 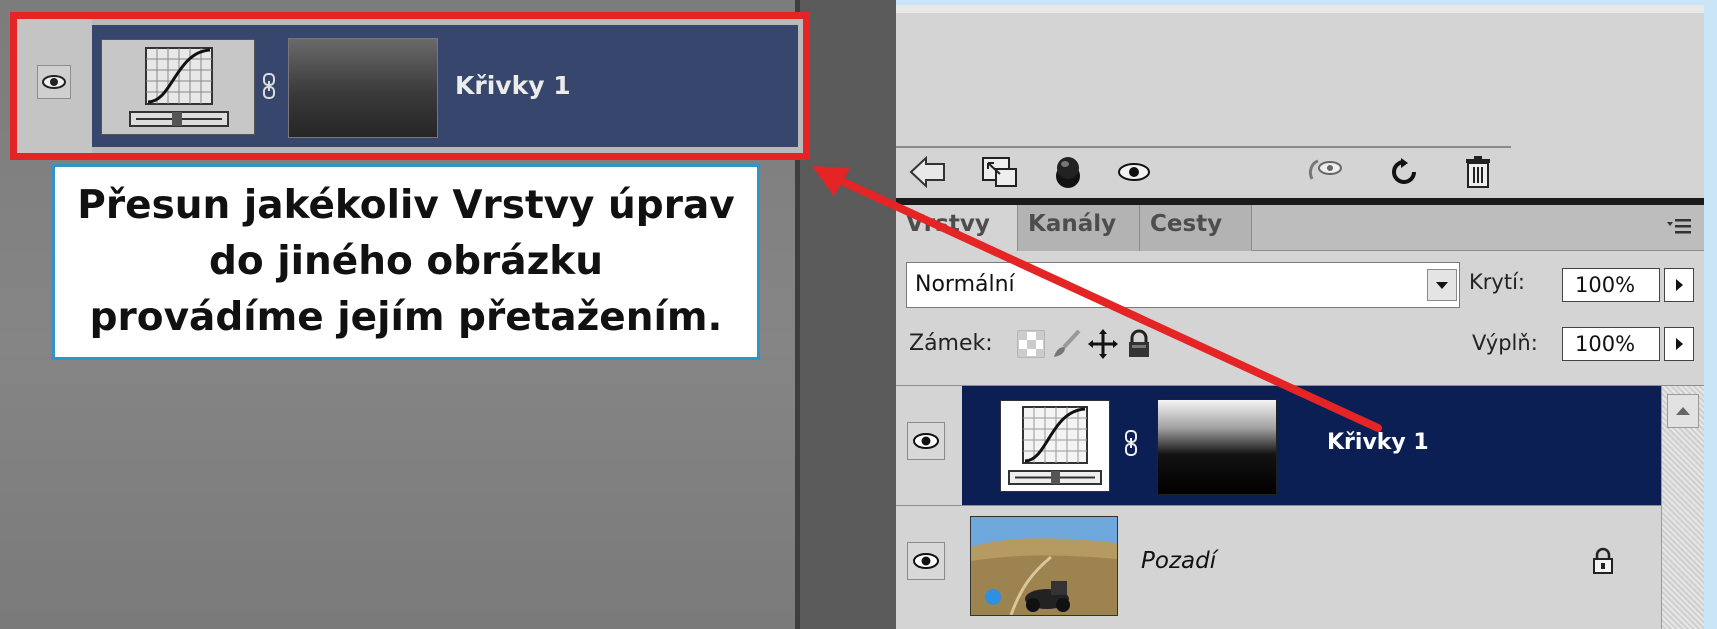 I want to click on dragged-layer-preview: Křivky 1, so click(x=410, y=86).